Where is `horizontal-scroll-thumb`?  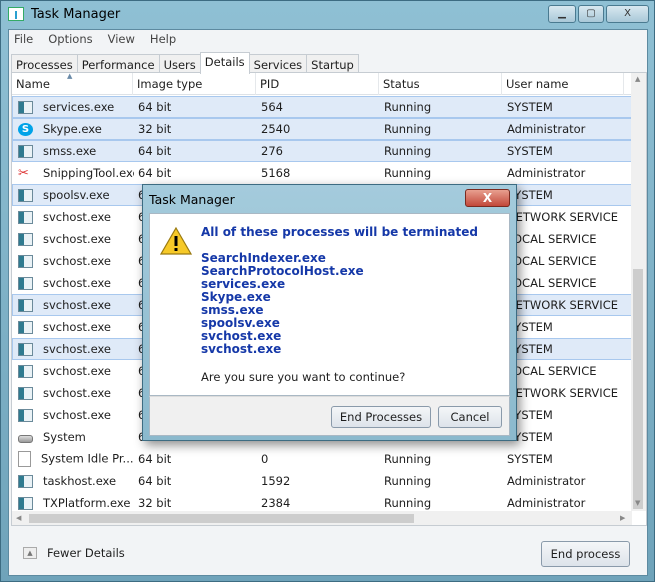
horizontal-scroll-thumb is located at coordinates (221, 518).